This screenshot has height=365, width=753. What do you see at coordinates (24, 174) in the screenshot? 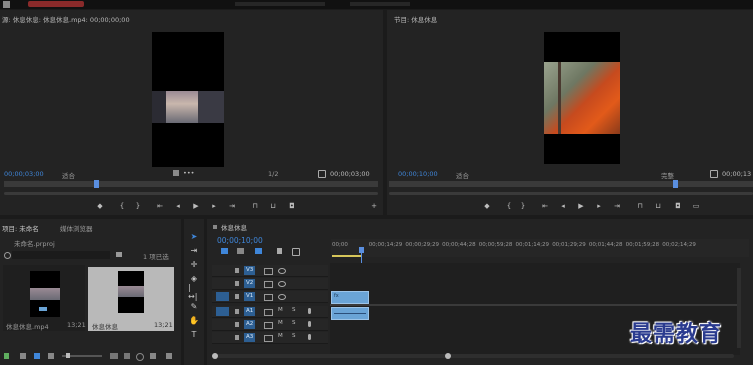
I see `source-timecode-current: 00;00;03;00` at bounding box center [24, 174].